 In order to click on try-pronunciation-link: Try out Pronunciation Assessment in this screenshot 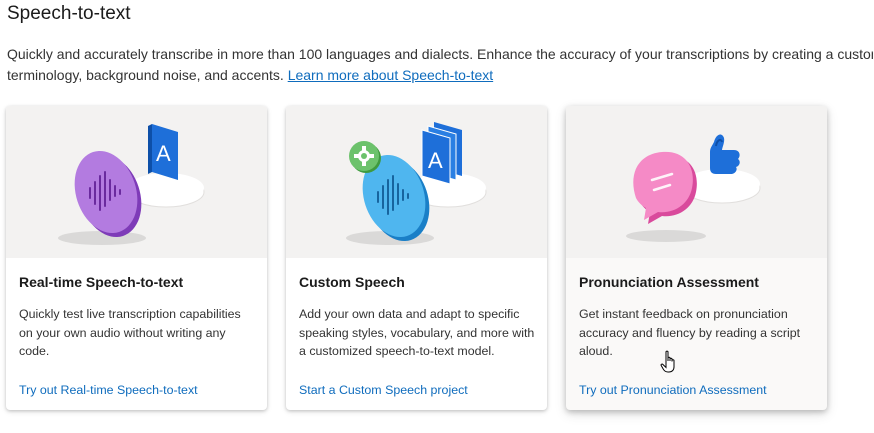, I will do `click(673, 390)`.